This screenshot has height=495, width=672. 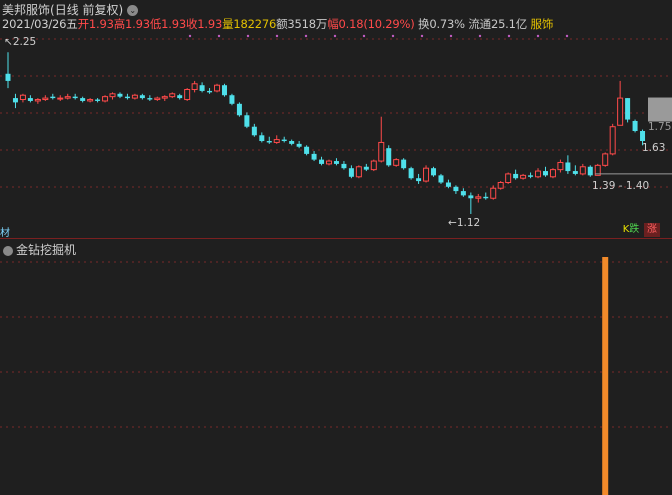 I want to click on chevron-down-icon, so click(x=8, y=250).